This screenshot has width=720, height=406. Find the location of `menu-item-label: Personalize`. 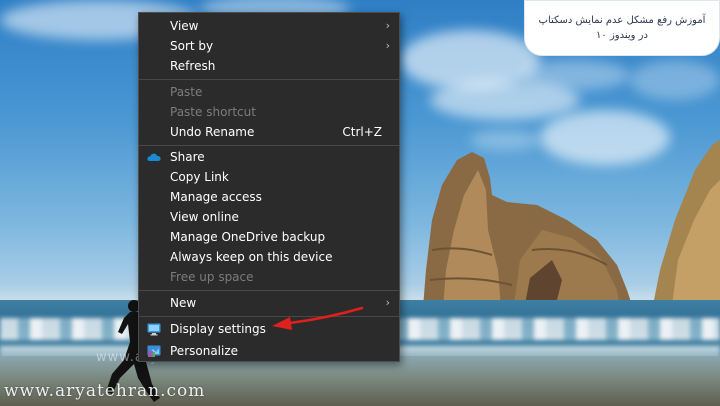

menu-item-label: Personalize is located at coordinates (204, 351).